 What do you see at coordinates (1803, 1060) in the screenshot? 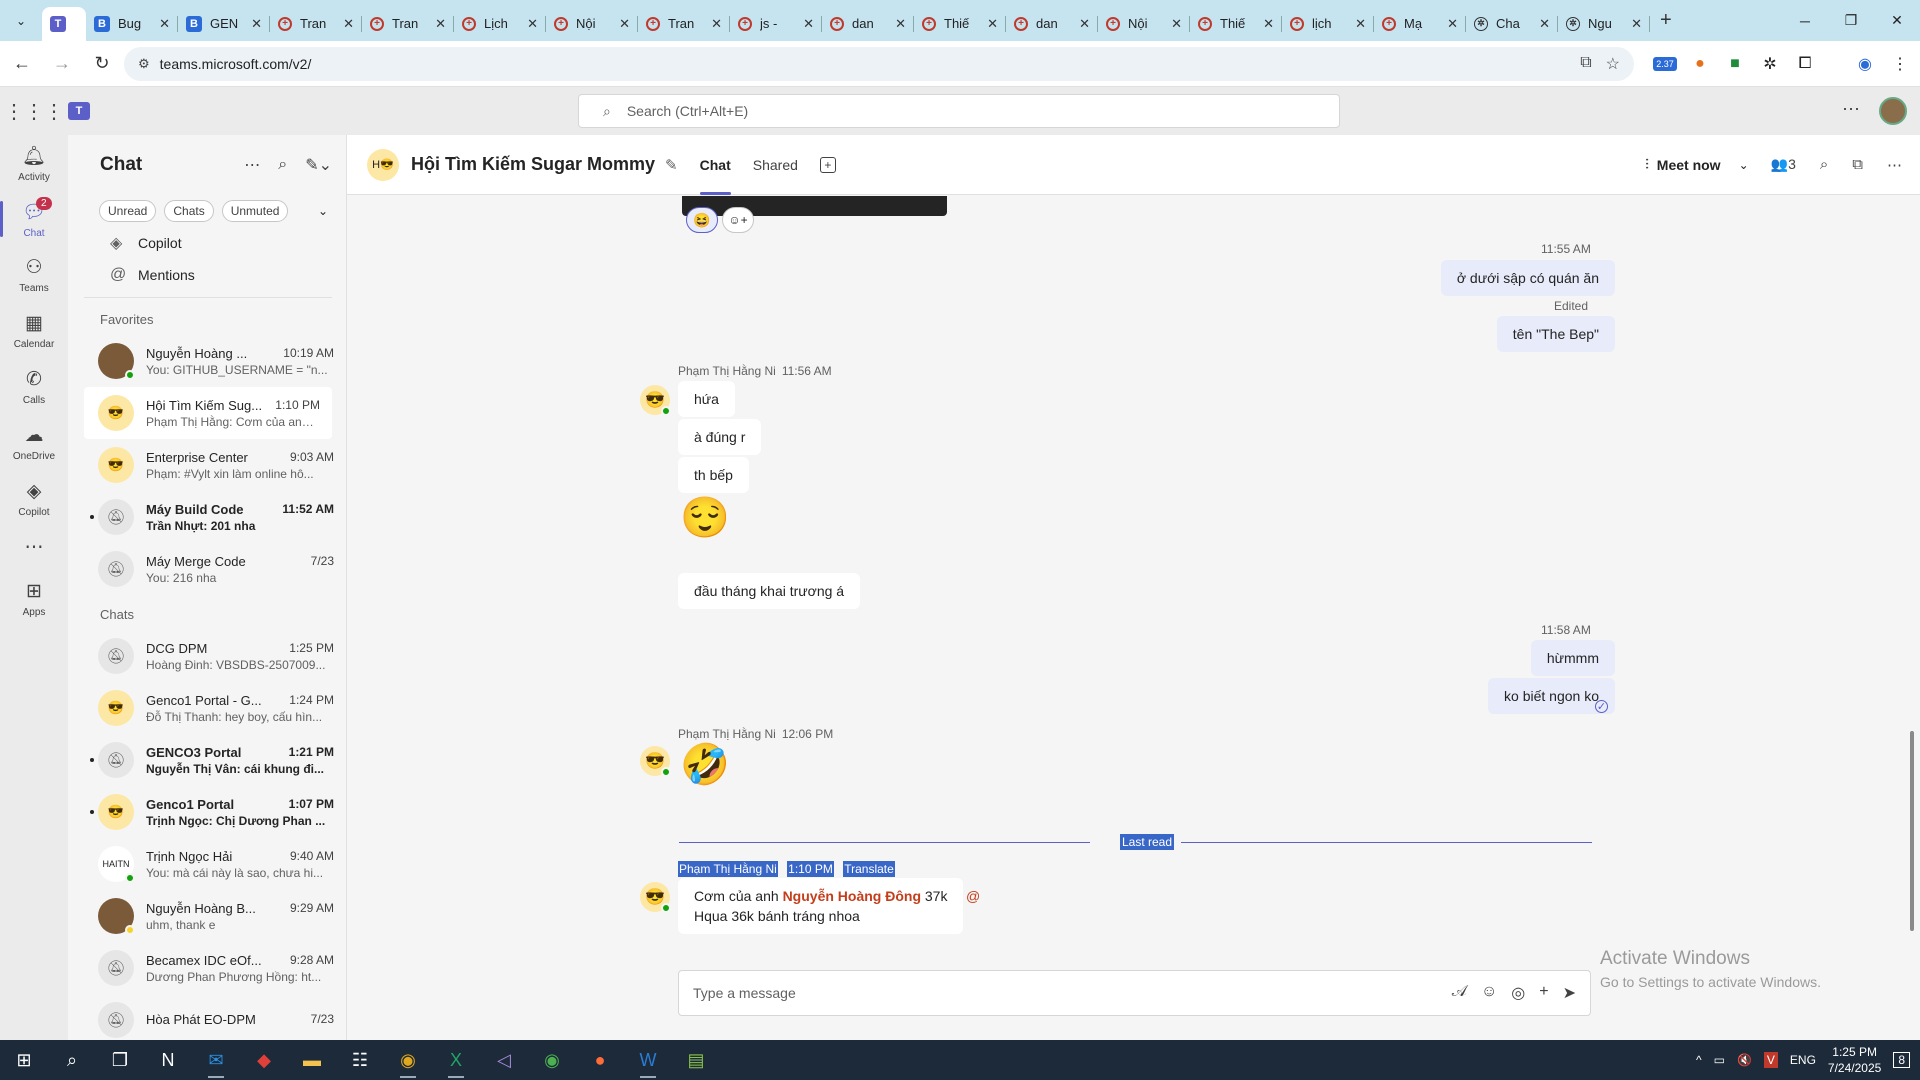
I see `language-indicator: ENG` at bounding box center [1803, 1060].